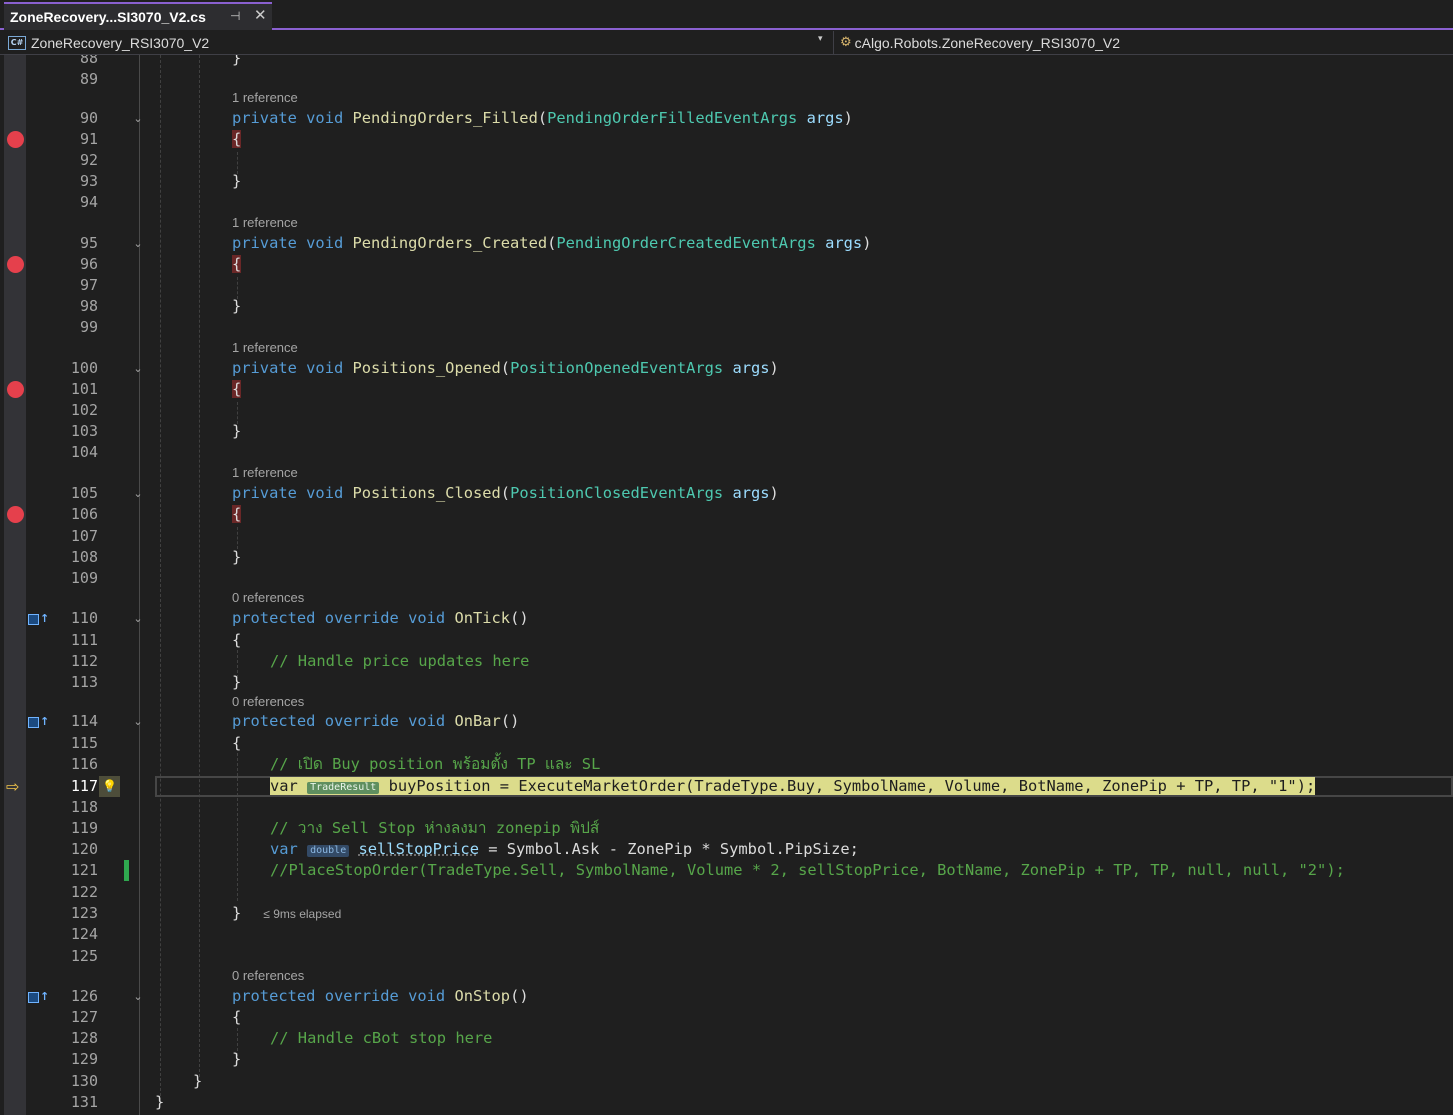 This screenshot has height=1115, width=1453. What do you see at coordinates (726, 892) in the screenshot?
I see `code-line: 122` at bounding box center [726, 892].